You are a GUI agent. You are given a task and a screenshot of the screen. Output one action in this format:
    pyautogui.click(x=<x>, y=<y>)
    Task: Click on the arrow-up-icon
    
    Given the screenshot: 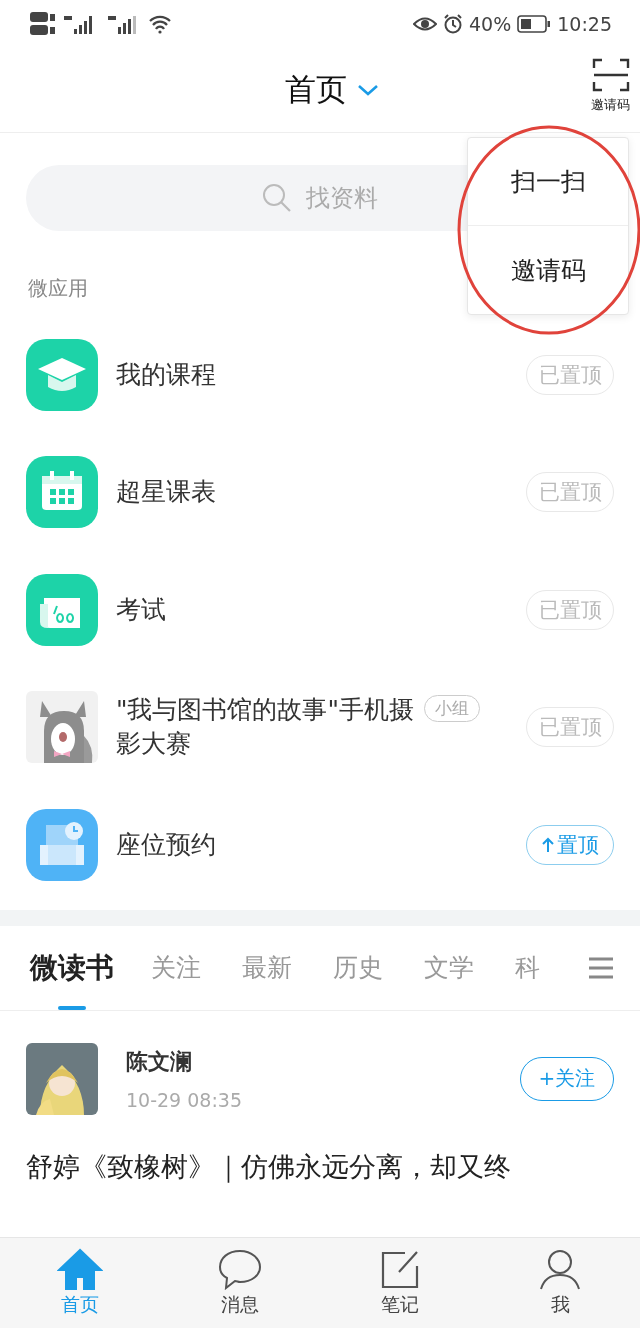 What is the action you would take?
    pyautogui.click(x=547, y=844)
    